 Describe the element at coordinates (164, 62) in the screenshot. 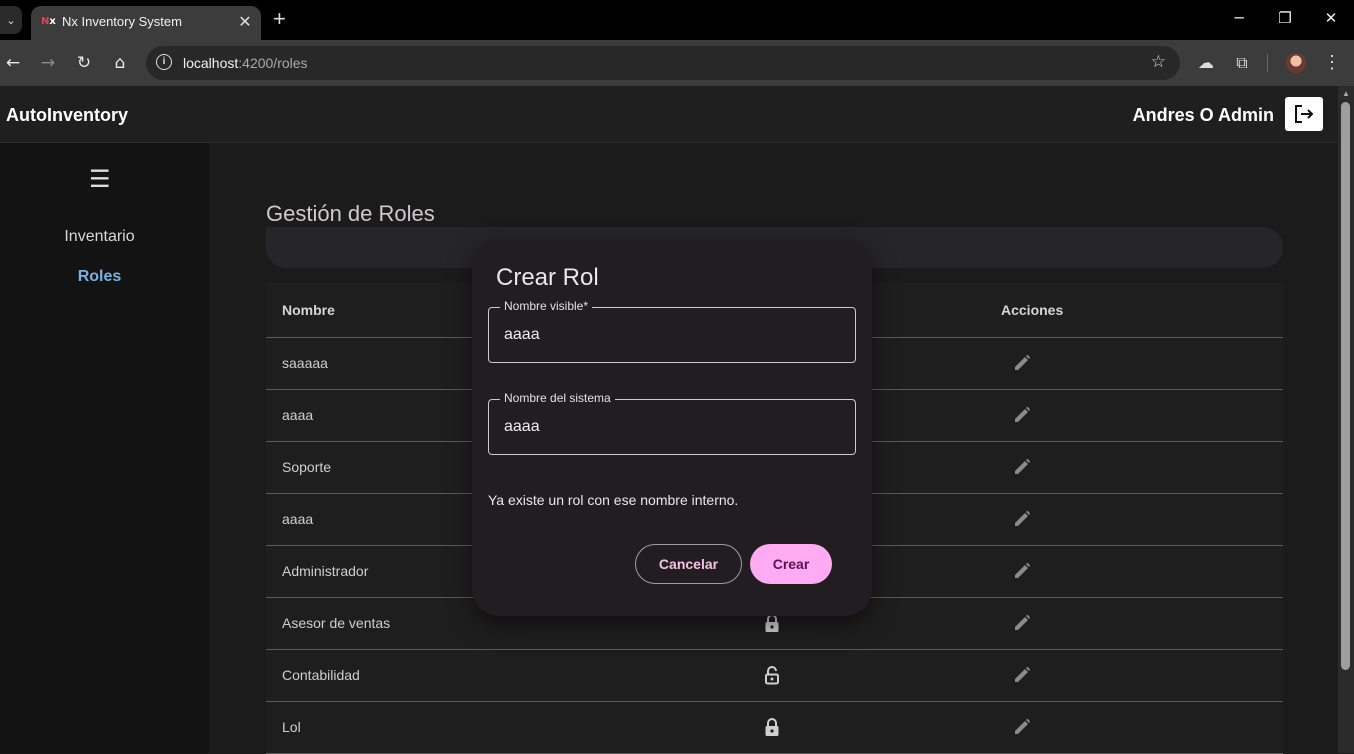

I see `site-info-icon: i` at that location.